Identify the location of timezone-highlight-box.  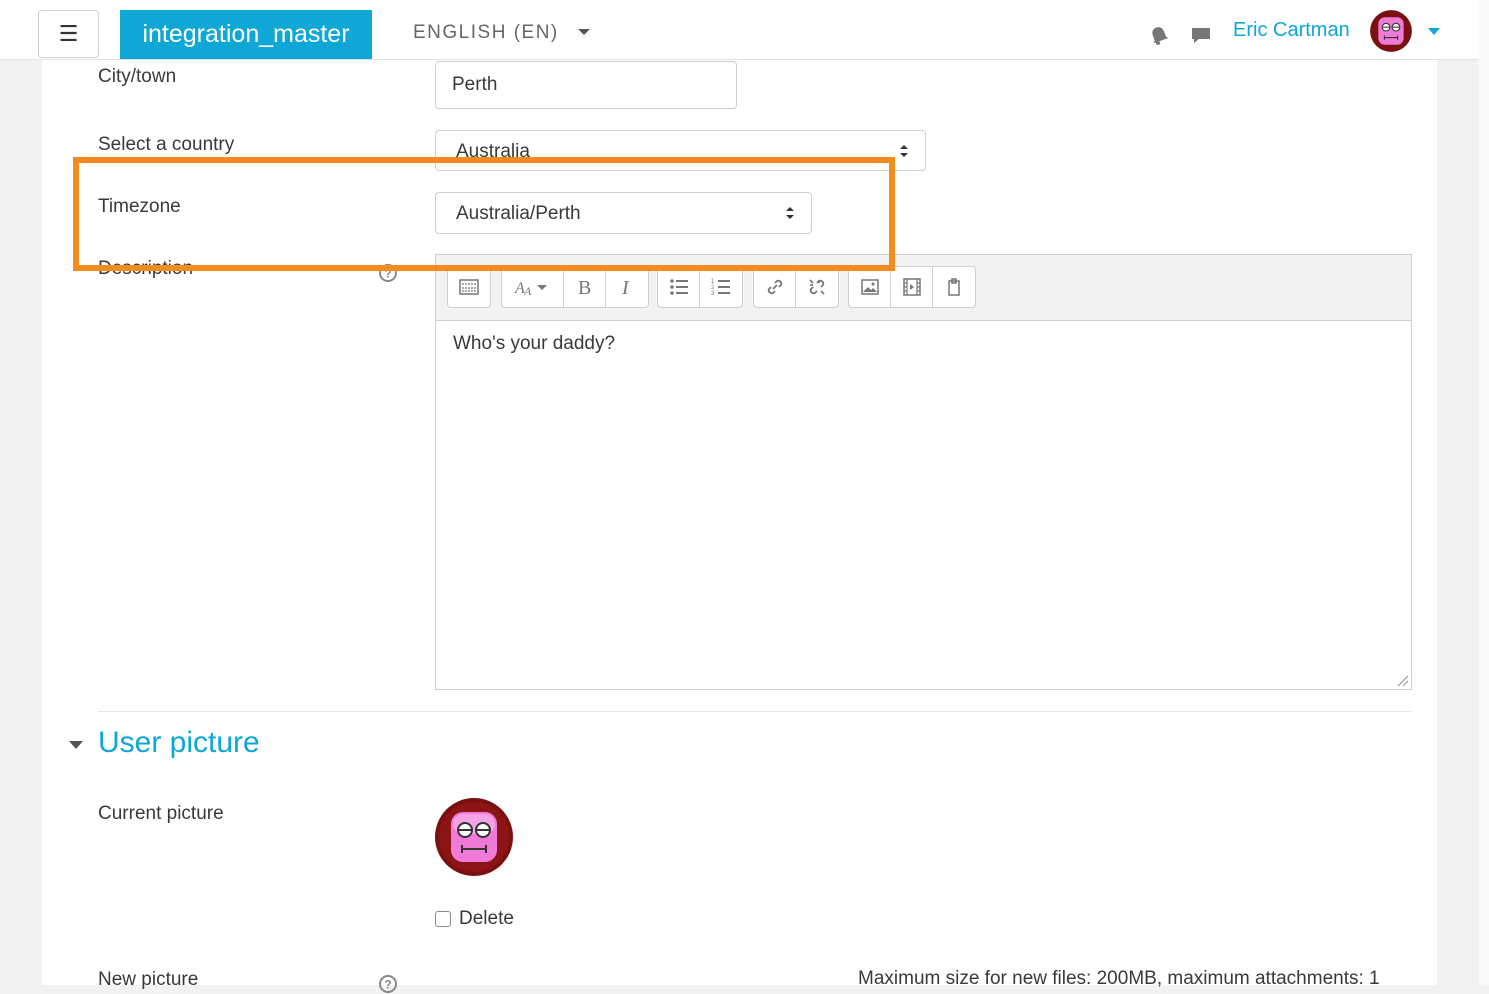
(484, 214).